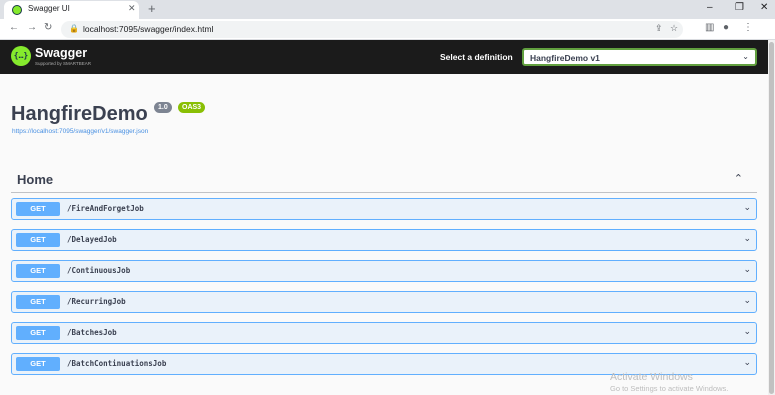 The width and height of the screenshot is (775, 395). I want to click on api-title: HangfireDemo, so click(79, 114).